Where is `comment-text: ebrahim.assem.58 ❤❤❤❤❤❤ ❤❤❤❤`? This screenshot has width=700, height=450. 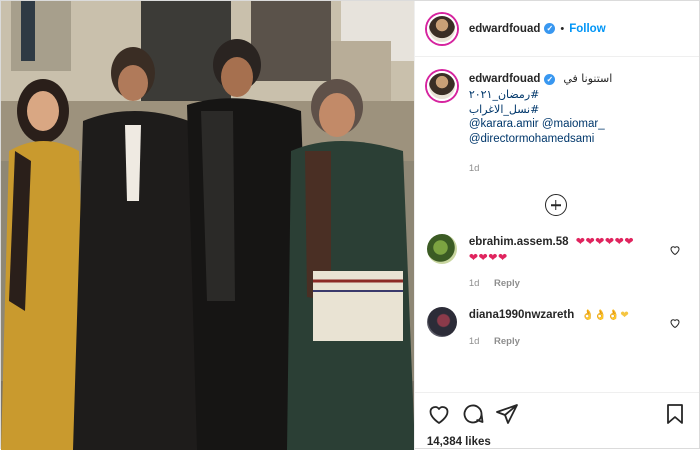 comment-text: ebrahim.assem.58 ❤❤❤❤❤❤ ❤❤❤❤ is located at coordinates (569, 250).